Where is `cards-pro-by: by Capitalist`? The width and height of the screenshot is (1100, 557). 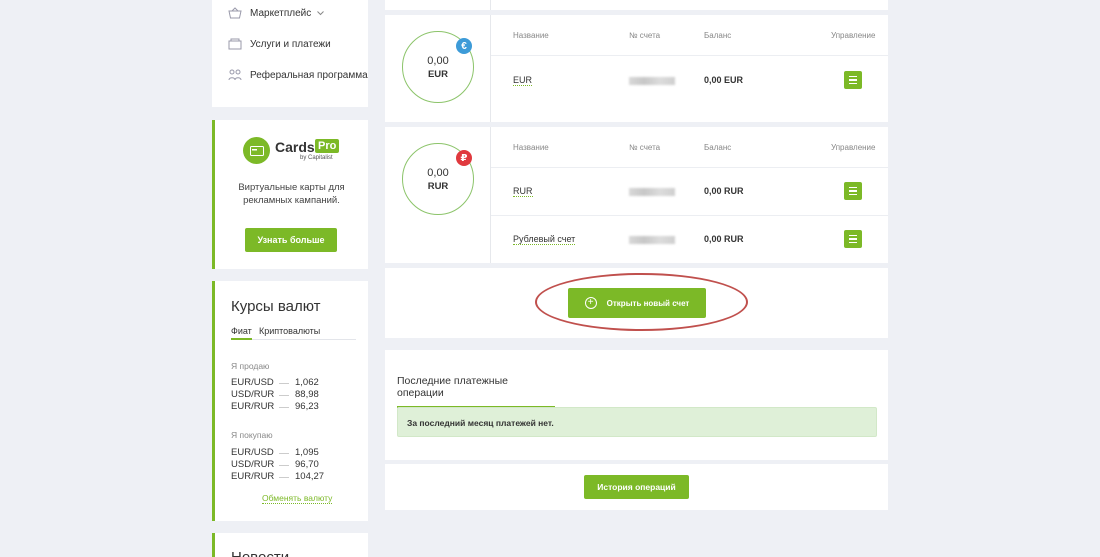 cards-pro-by: by Capitalist is located at coordinates (316, 158).